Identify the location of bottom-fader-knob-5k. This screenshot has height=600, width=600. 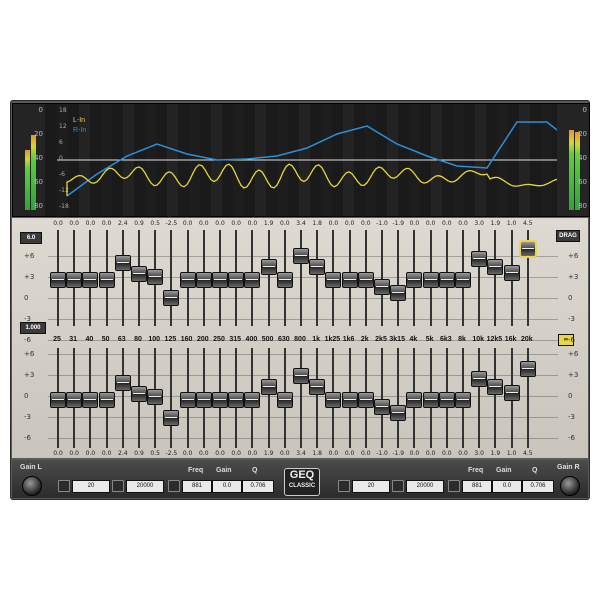
(430, 400).